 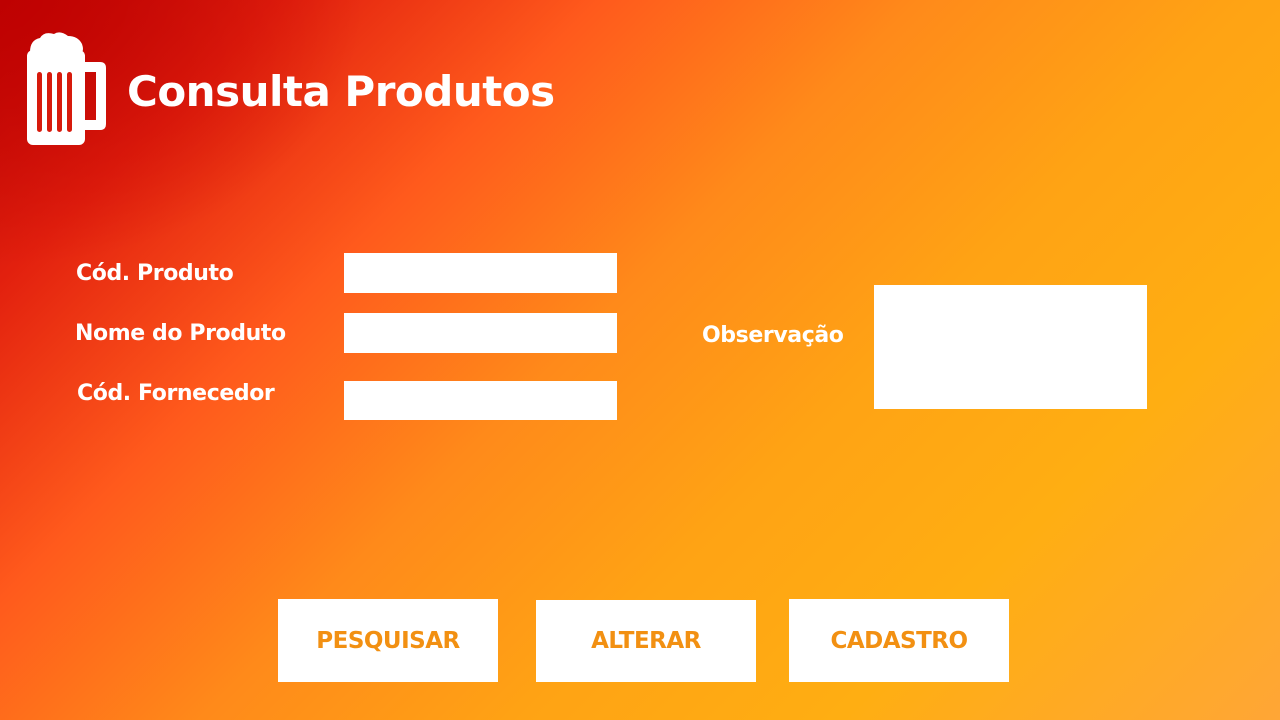 What do you see at coordinates (480, 333) in the screenshot?
I see `nome-produto-field` at bounding box center [480, 333].